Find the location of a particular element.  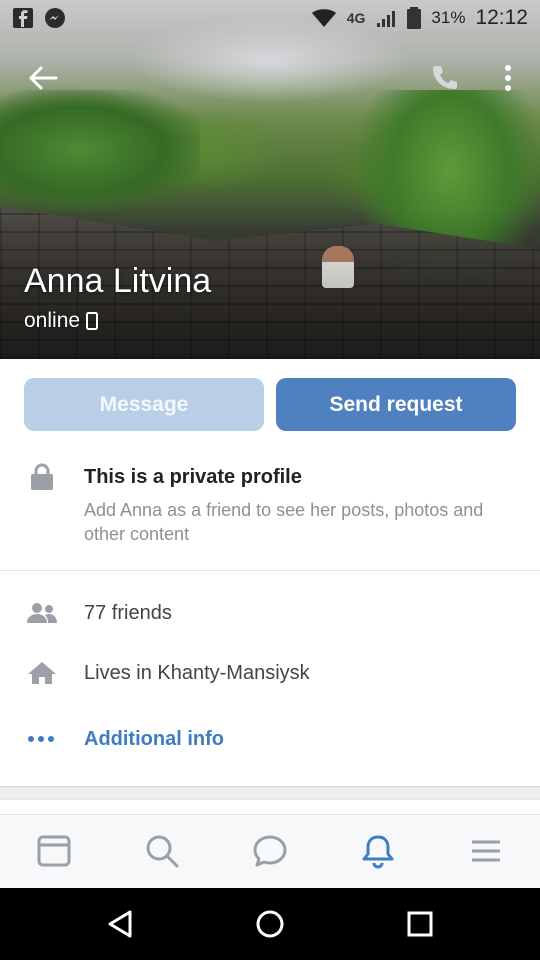

online-status-label: online is located at coordinates (52, 320).